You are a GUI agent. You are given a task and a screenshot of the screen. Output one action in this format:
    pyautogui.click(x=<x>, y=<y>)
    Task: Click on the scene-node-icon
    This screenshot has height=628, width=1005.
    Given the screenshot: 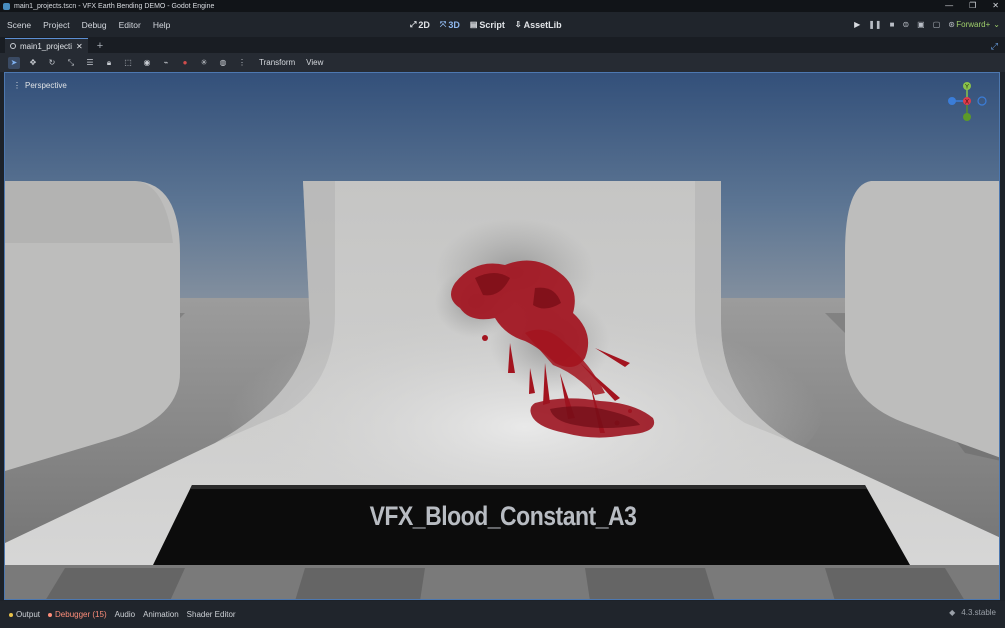 What is the action you would take?
    pyautogui.click(x=13, y=46)
    